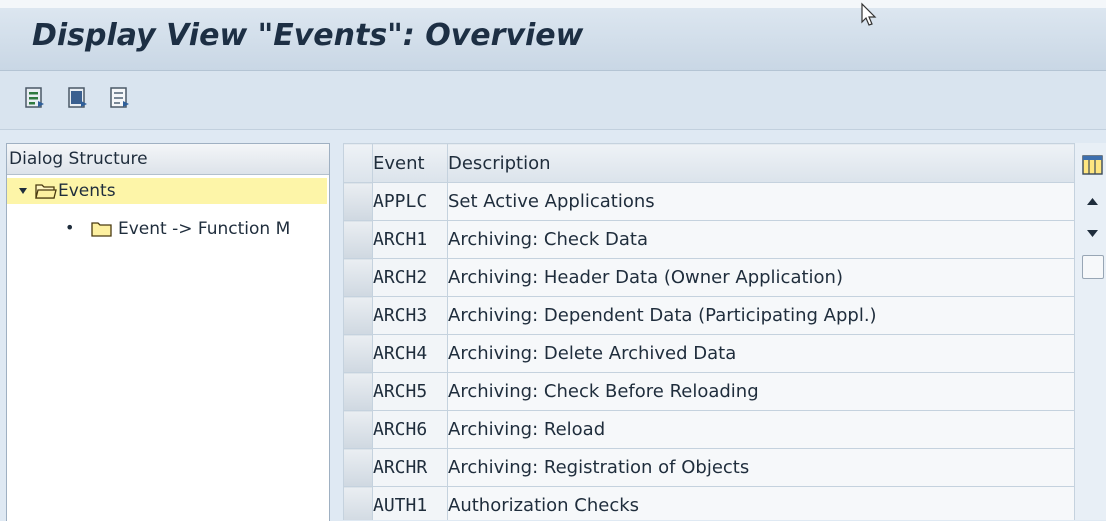  Describe the element at coordinates (167, 191) in the screenshot. I see `tree-item-events: Events` at that location.